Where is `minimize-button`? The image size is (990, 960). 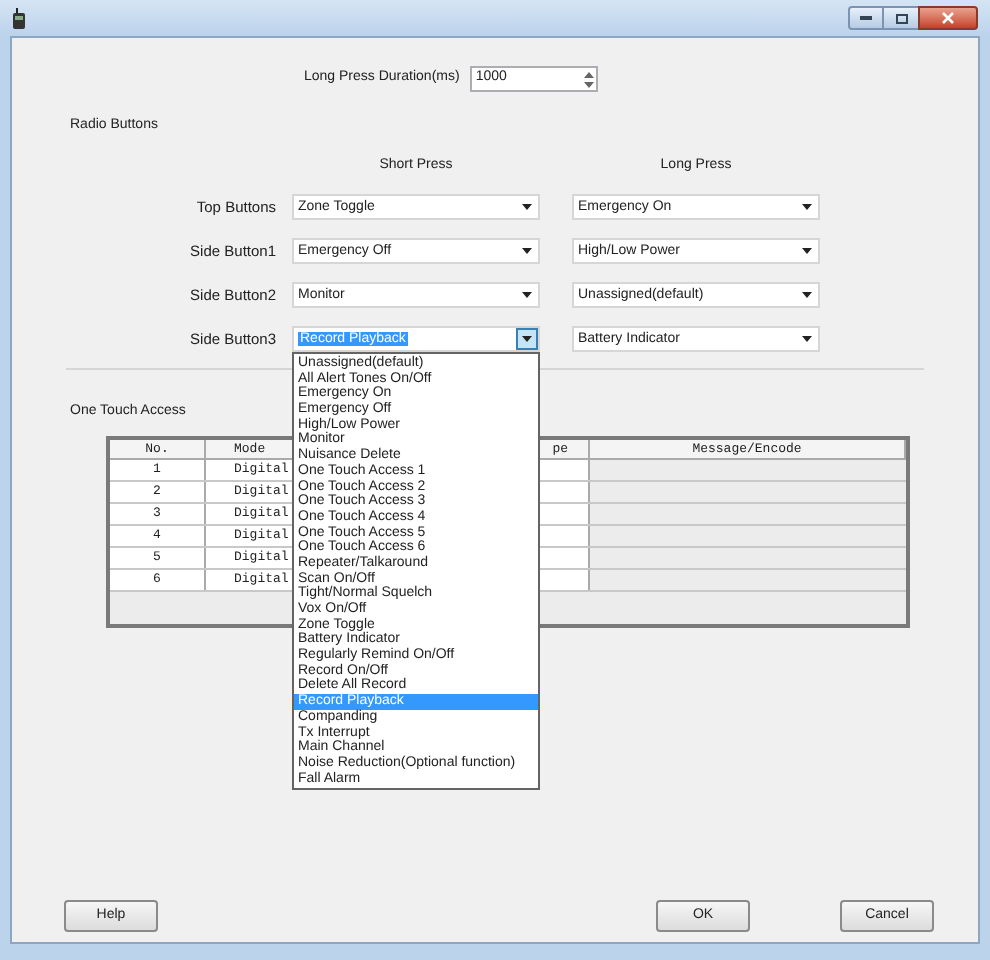
minimize-button is located at coordinates (866, 18).